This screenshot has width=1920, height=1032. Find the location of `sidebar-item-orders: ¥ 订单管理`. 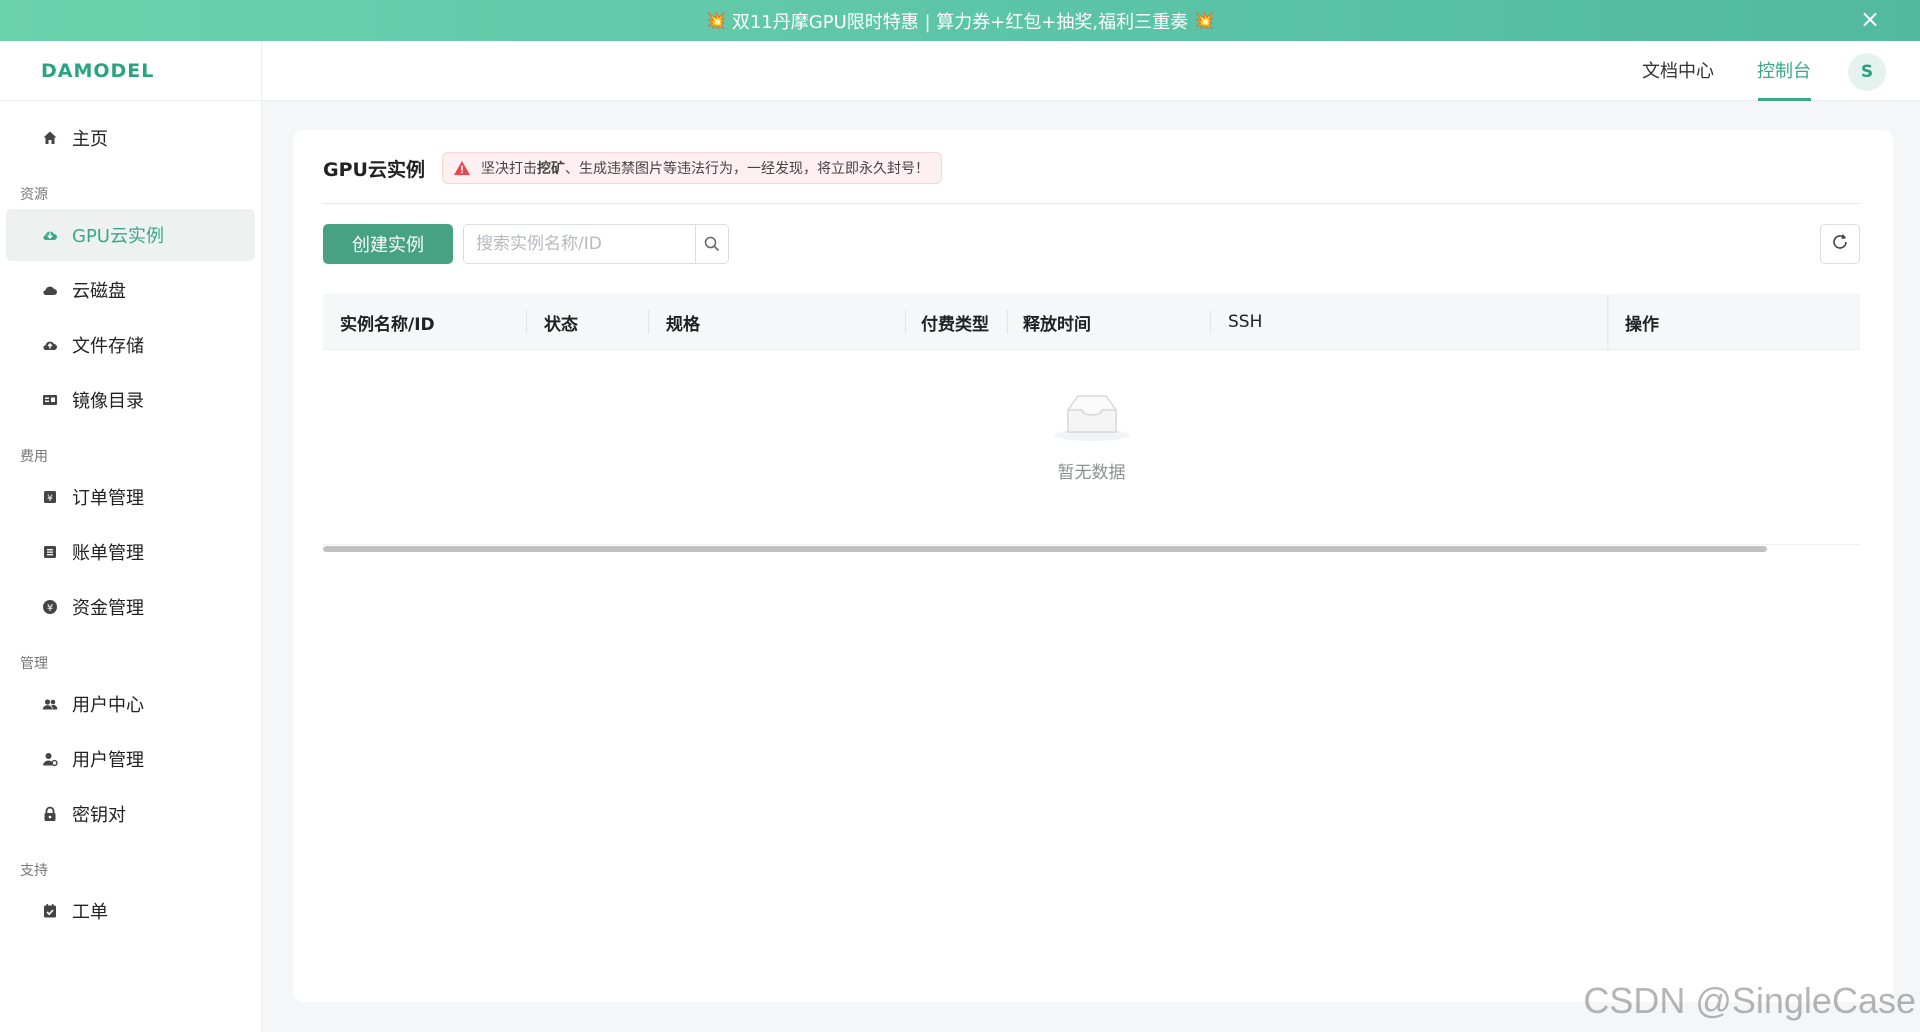

sidebar-item-orders: ¥ 订单管理 is located at coordinates (130, 497).